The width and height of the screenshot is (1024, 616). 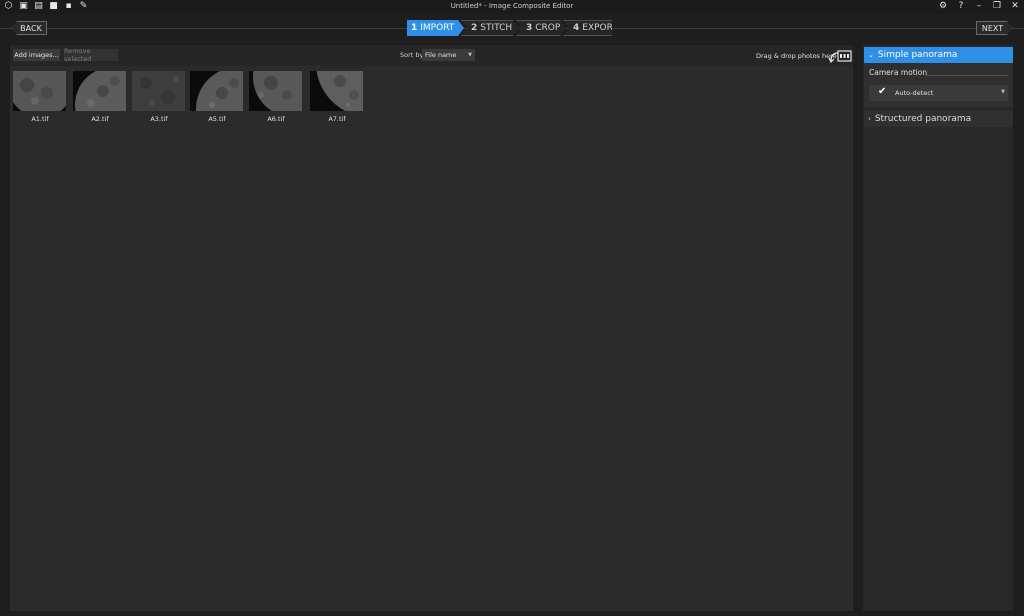 I want to click on remove-selected-button: Remove selected, so click(x=91, y=55).